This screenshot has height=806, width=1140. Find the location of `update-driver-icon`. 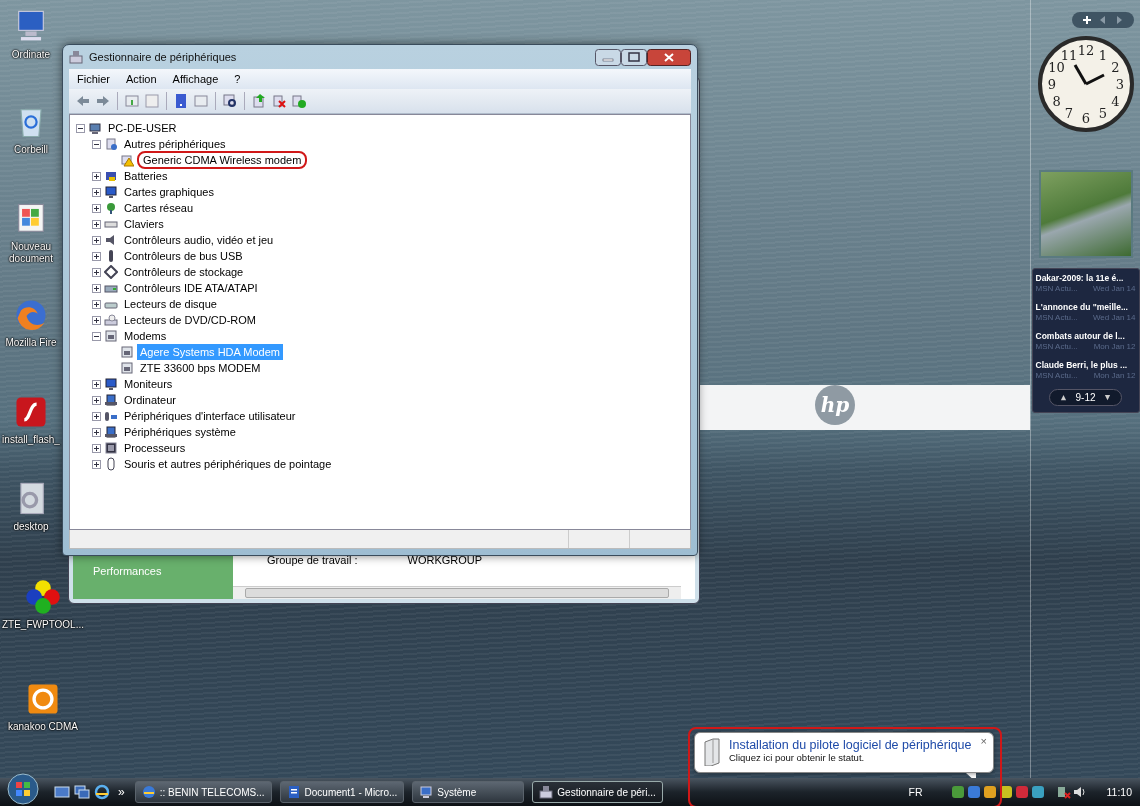

update-driver-icon is located at coordinates (259, 101).